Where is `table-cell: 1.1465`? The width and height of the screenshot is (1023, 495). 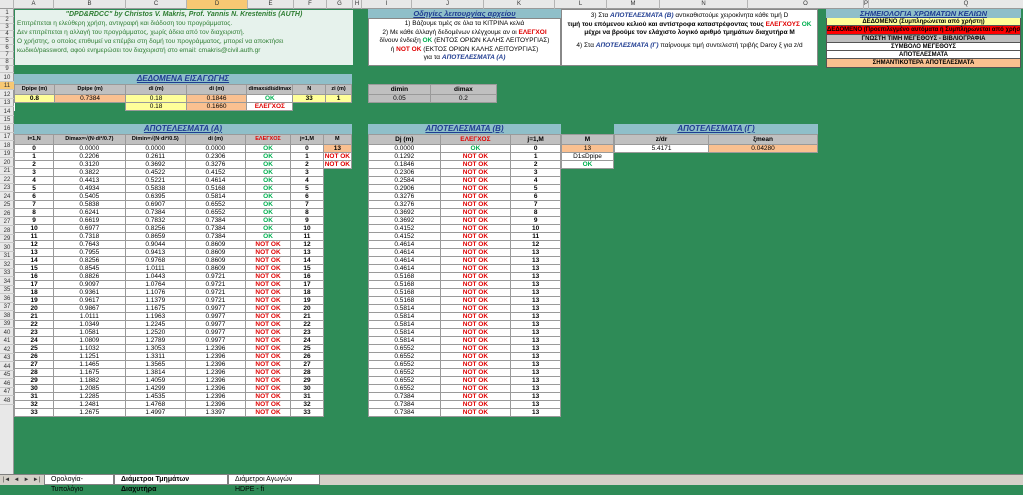
table-cell: 1.1465 is located at coordinates (89, 364).